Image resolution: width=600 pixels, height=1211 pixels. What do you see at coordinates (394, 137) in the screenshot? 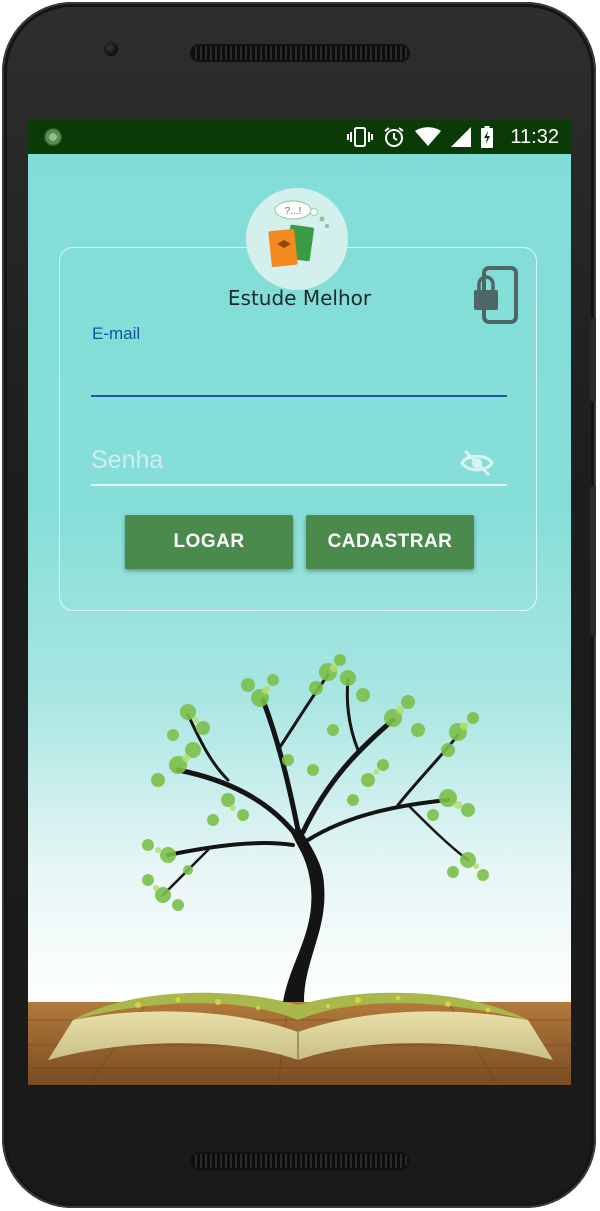
I see `alarm-icon` at bounding box center [394, 137].